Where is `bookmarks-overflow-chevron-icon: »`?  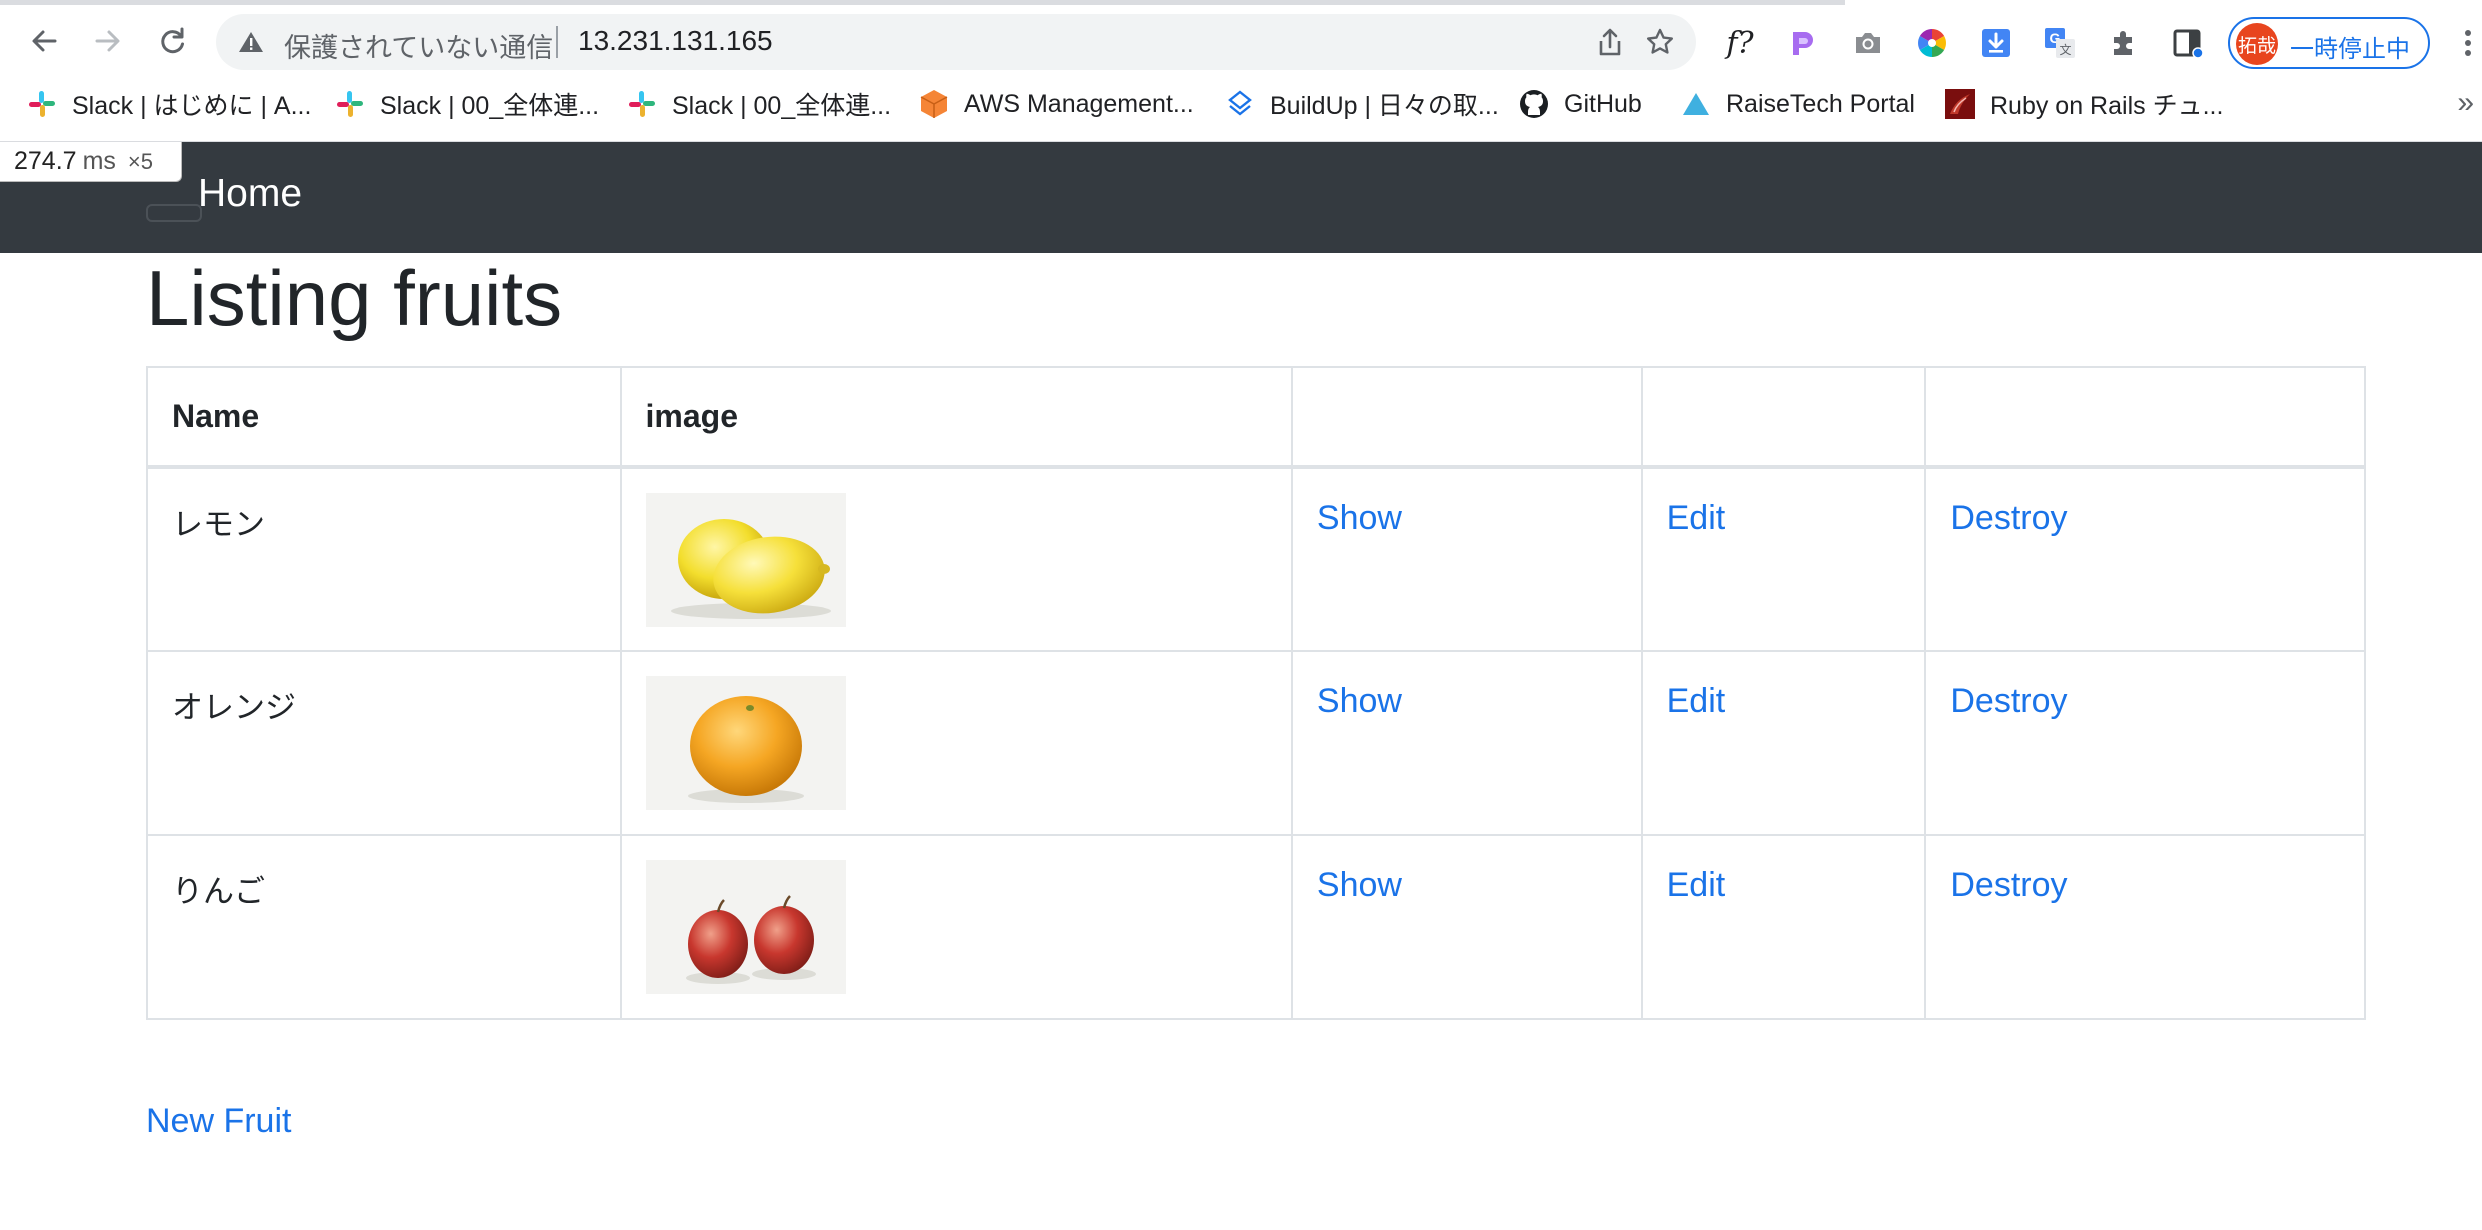
bookmarks-overflow-chevron-icon: » is located at coordinates (2465, 103).